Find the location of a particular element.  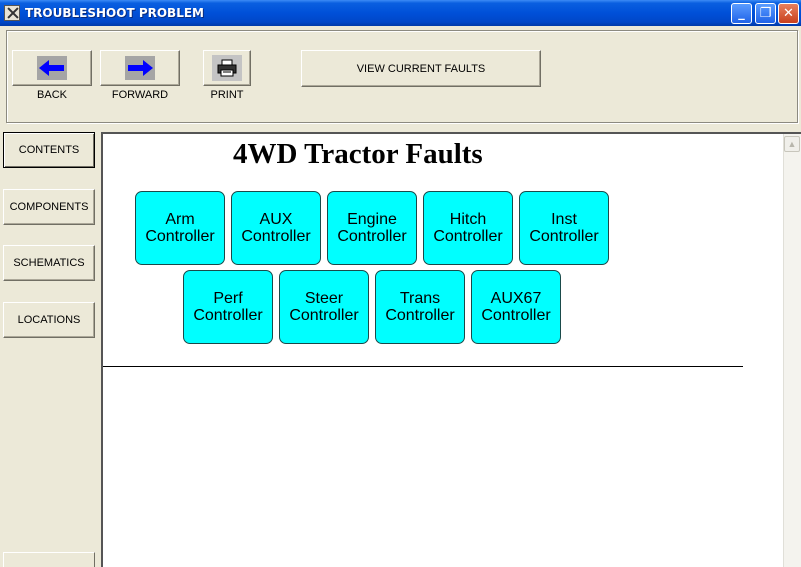

printer-icon is located at coordinates (227, 68).